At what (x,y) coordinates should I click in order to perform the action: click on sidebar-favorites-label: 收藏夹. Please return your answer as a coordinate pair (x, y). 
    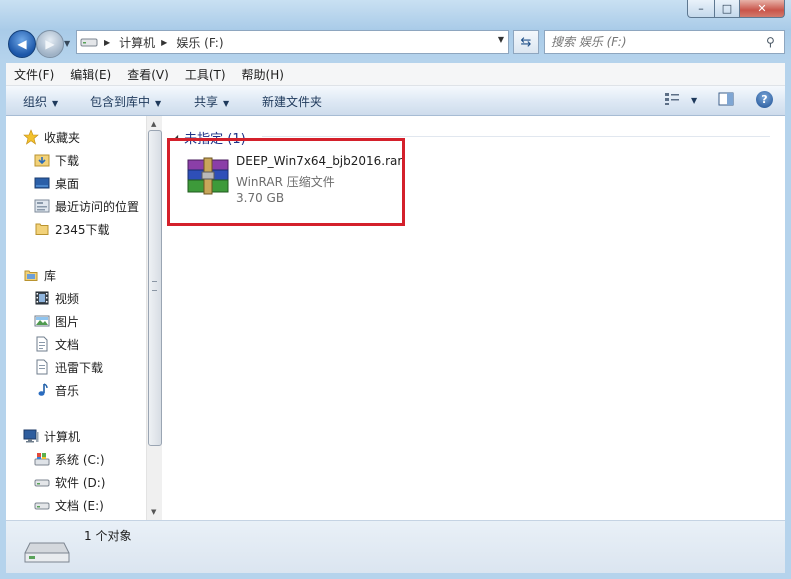
    Looking at the image, I should click on (62, 137).